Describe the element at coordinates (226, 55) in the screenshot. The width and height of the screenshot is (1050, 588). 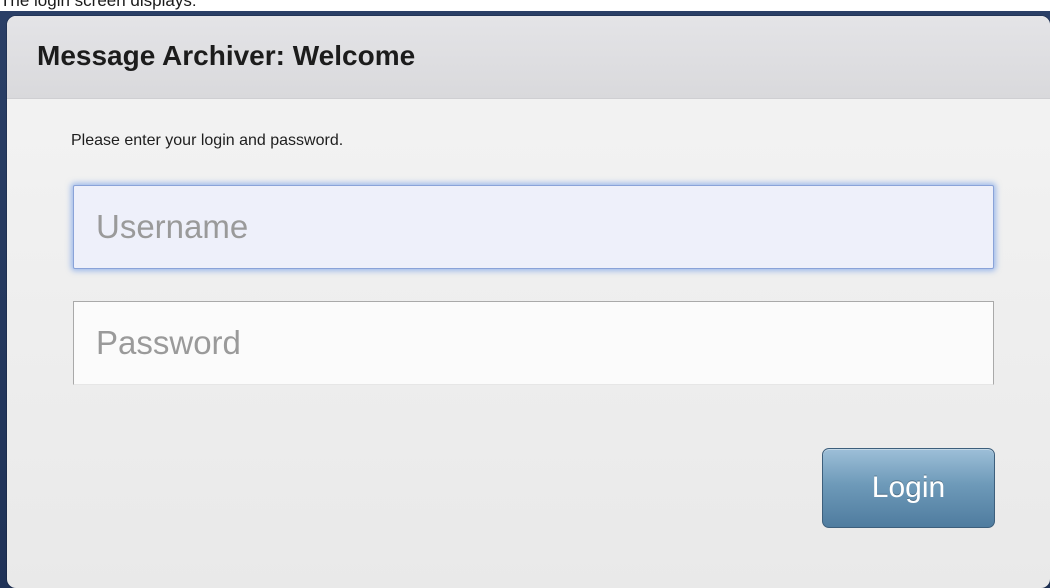
I see `dialog-title: Message Archiver: Welcome` at that location.